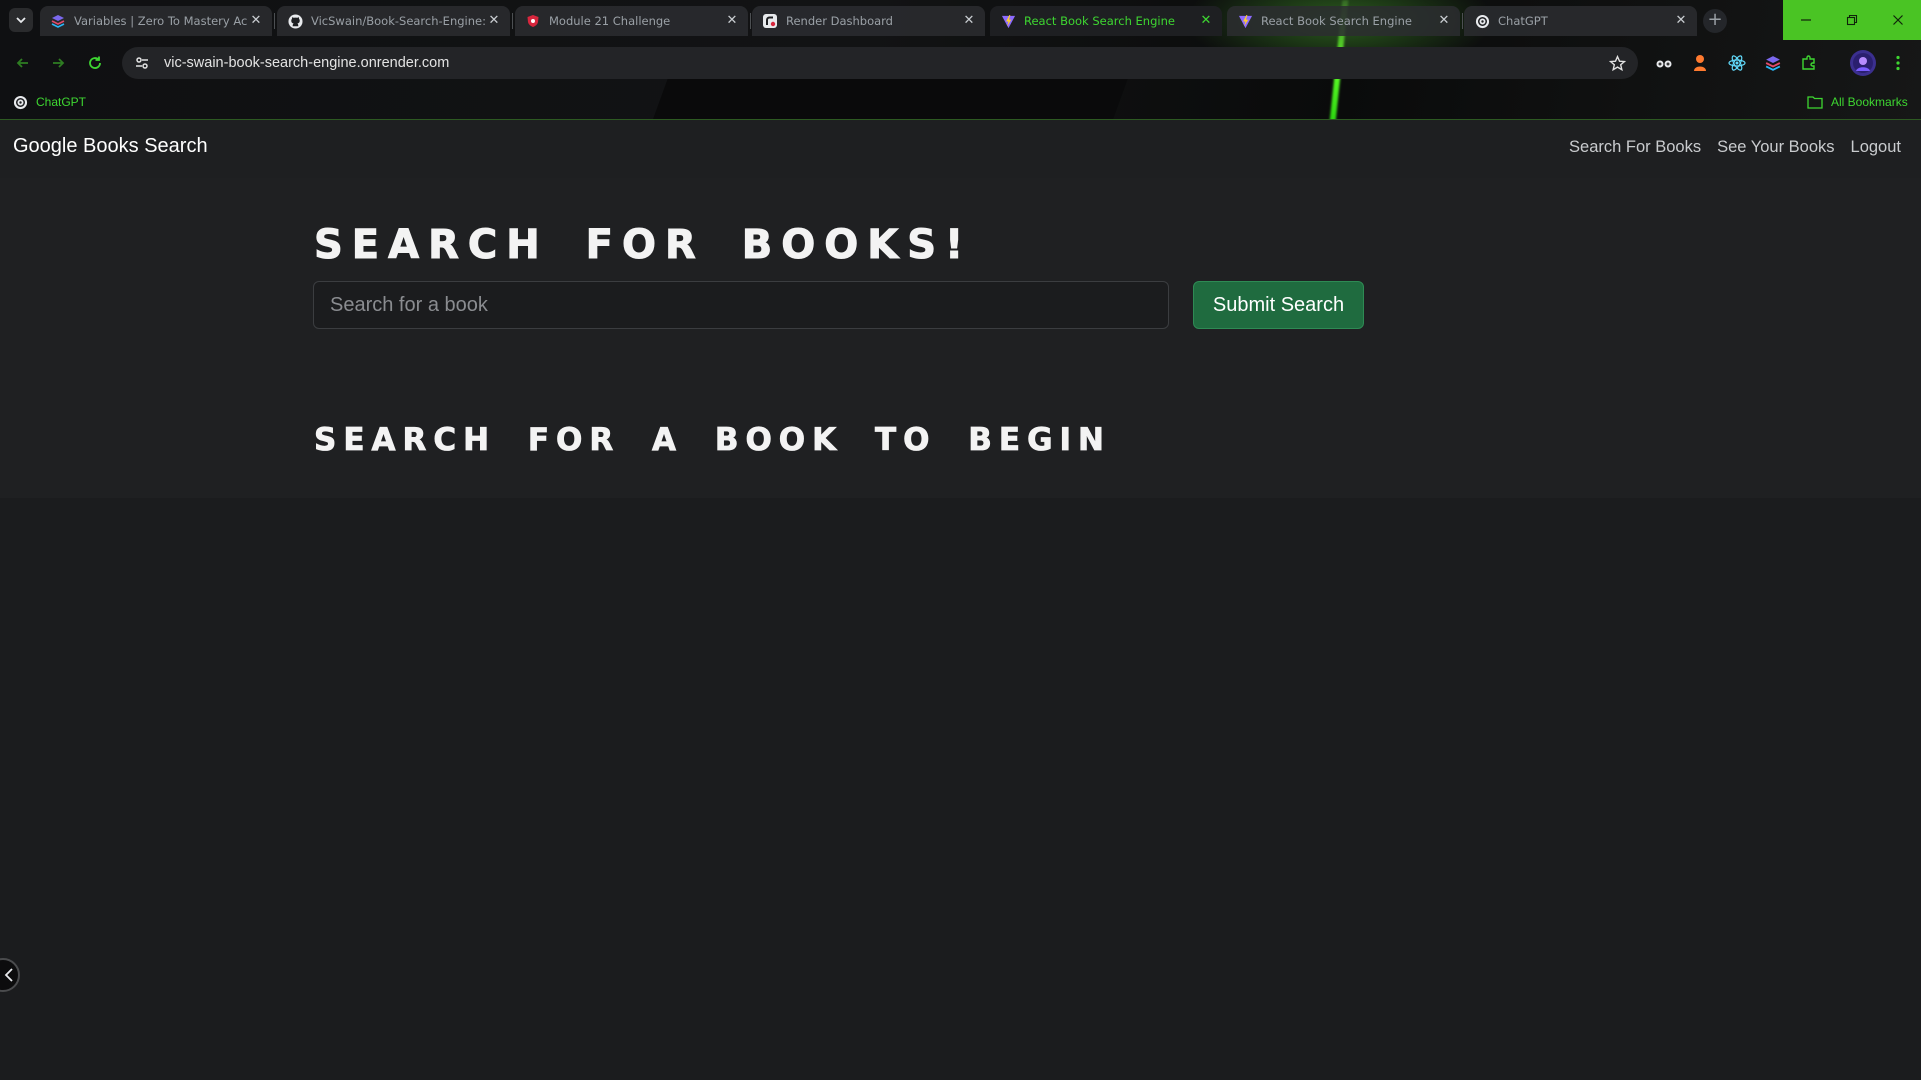  Describe the element at coordinates (1617, 63) in the screenshot. I see `star-icon` at that location.